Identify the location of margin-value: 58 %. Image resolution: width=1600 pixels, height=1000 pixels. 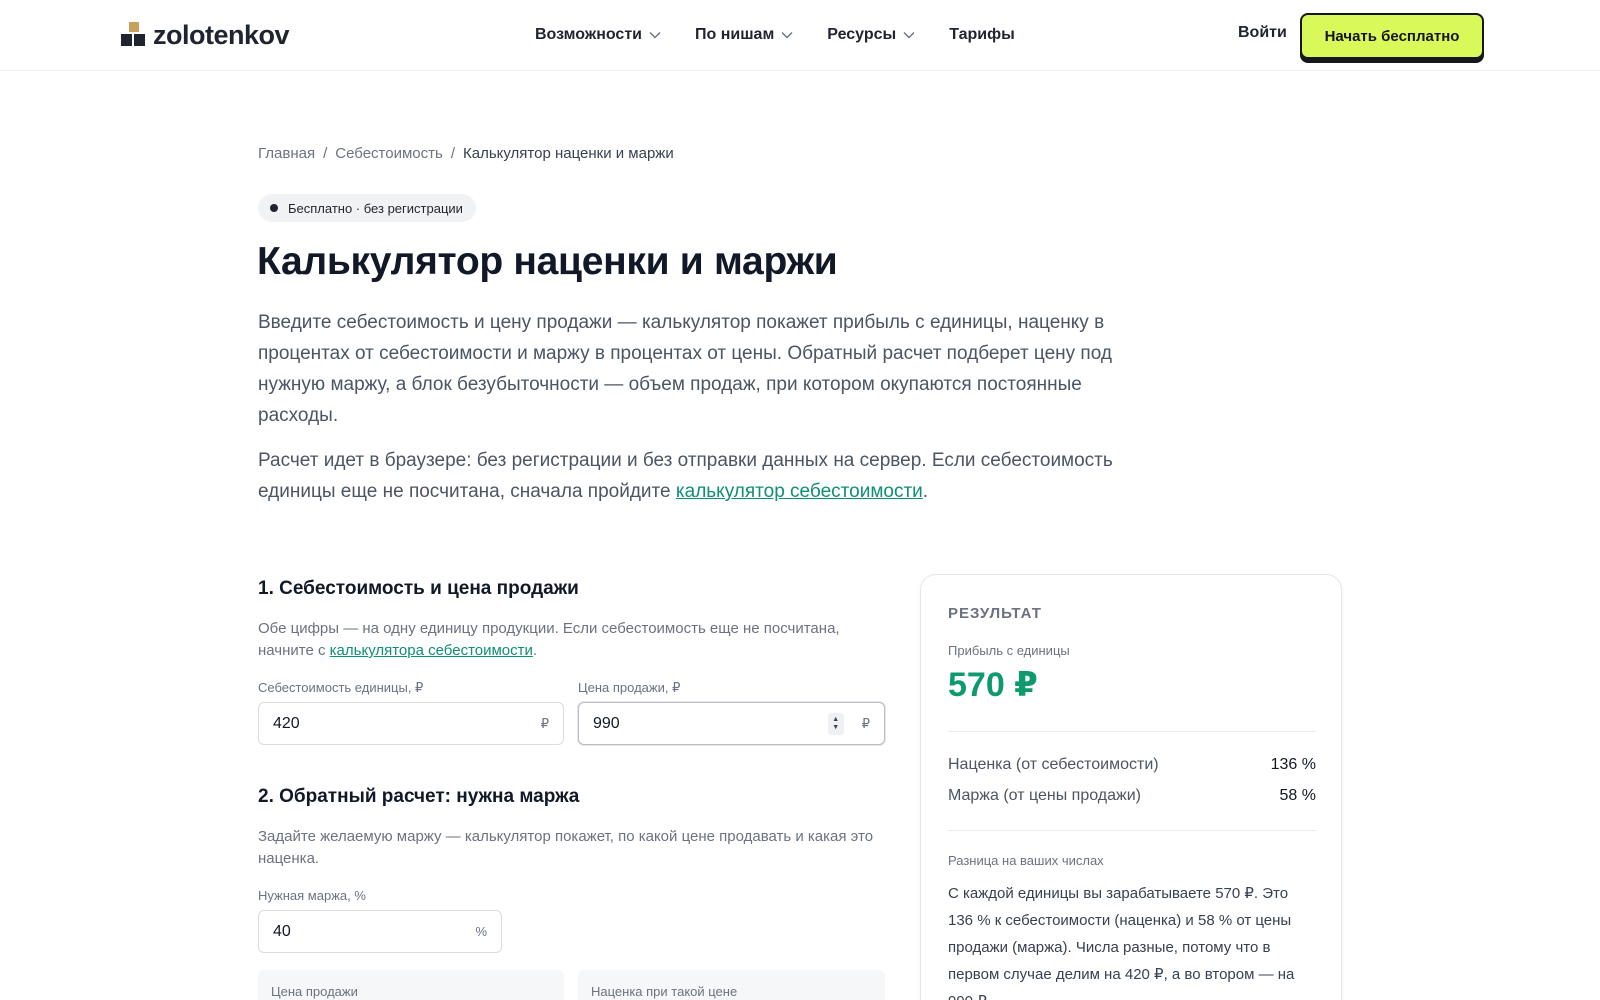
(1297, 795).